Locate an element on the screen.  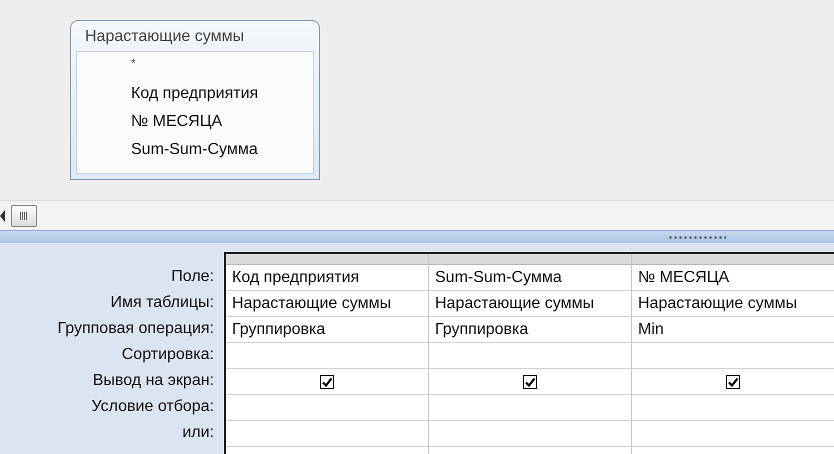
row-label: Вывод на экран: is located at coordinates (153, 381).